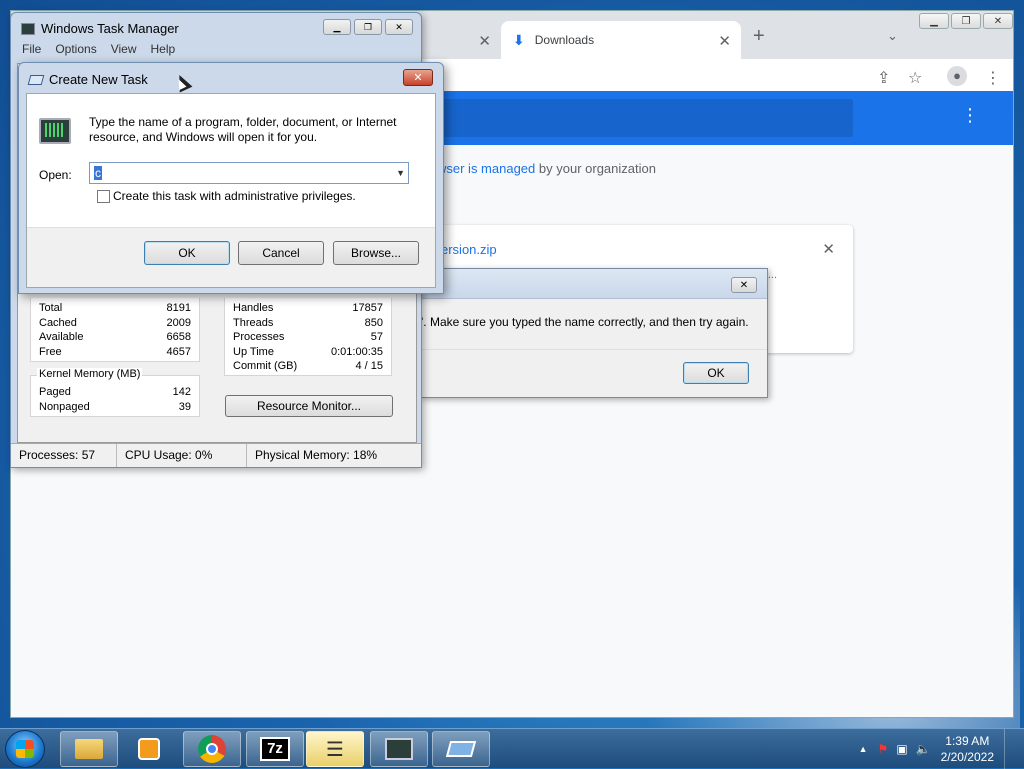  Describe the element at coordinates (110, 28) in the screenshot. I see `task-manager-title: Windows Task Manager` at that location.